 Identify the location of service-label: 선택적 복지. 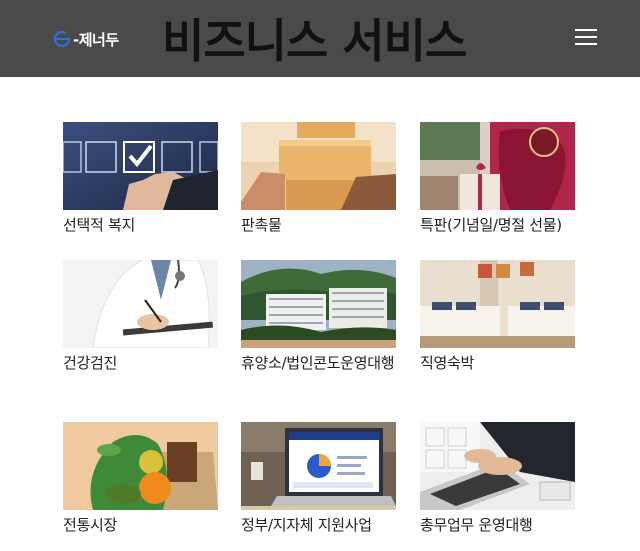
(99, 225).